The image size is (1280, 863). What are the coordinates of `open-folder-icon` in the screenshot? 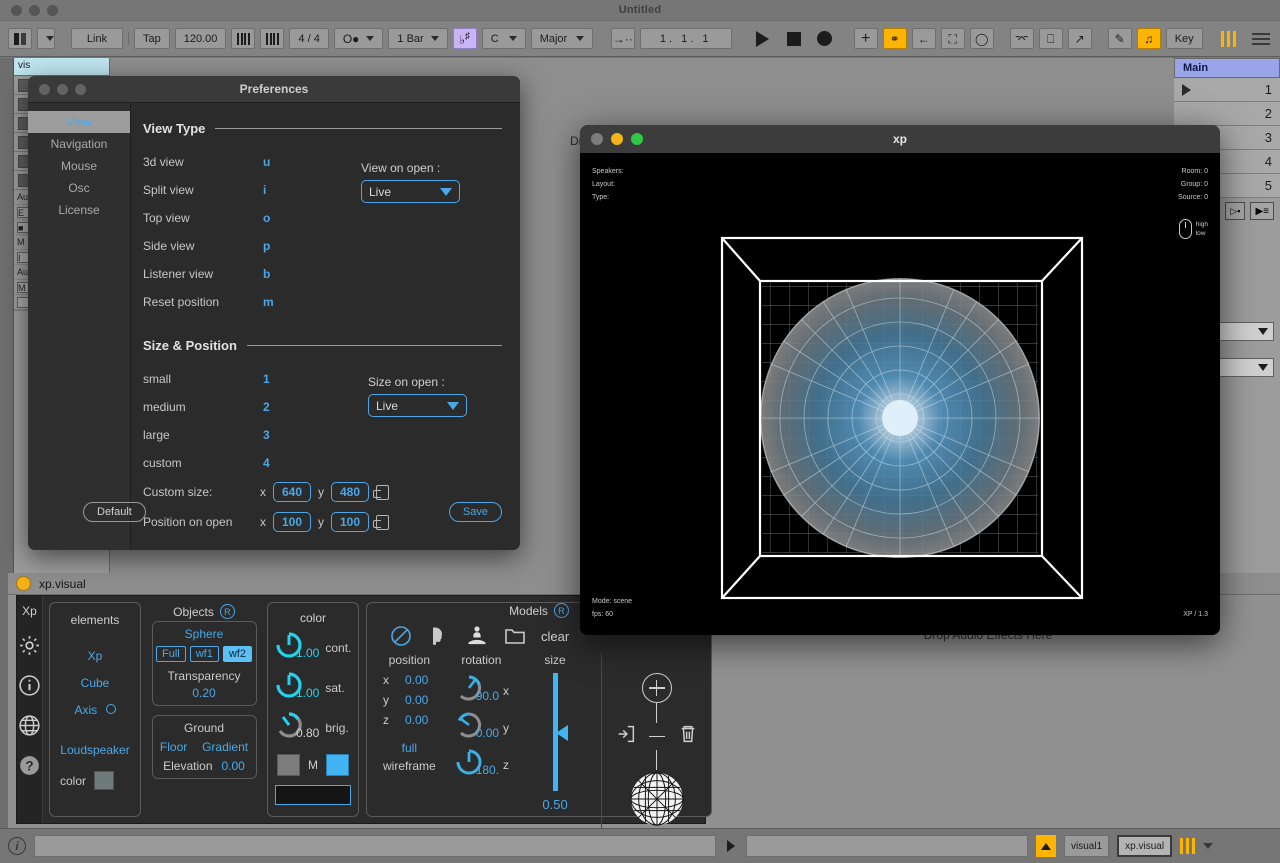 It's located at (515, 636).